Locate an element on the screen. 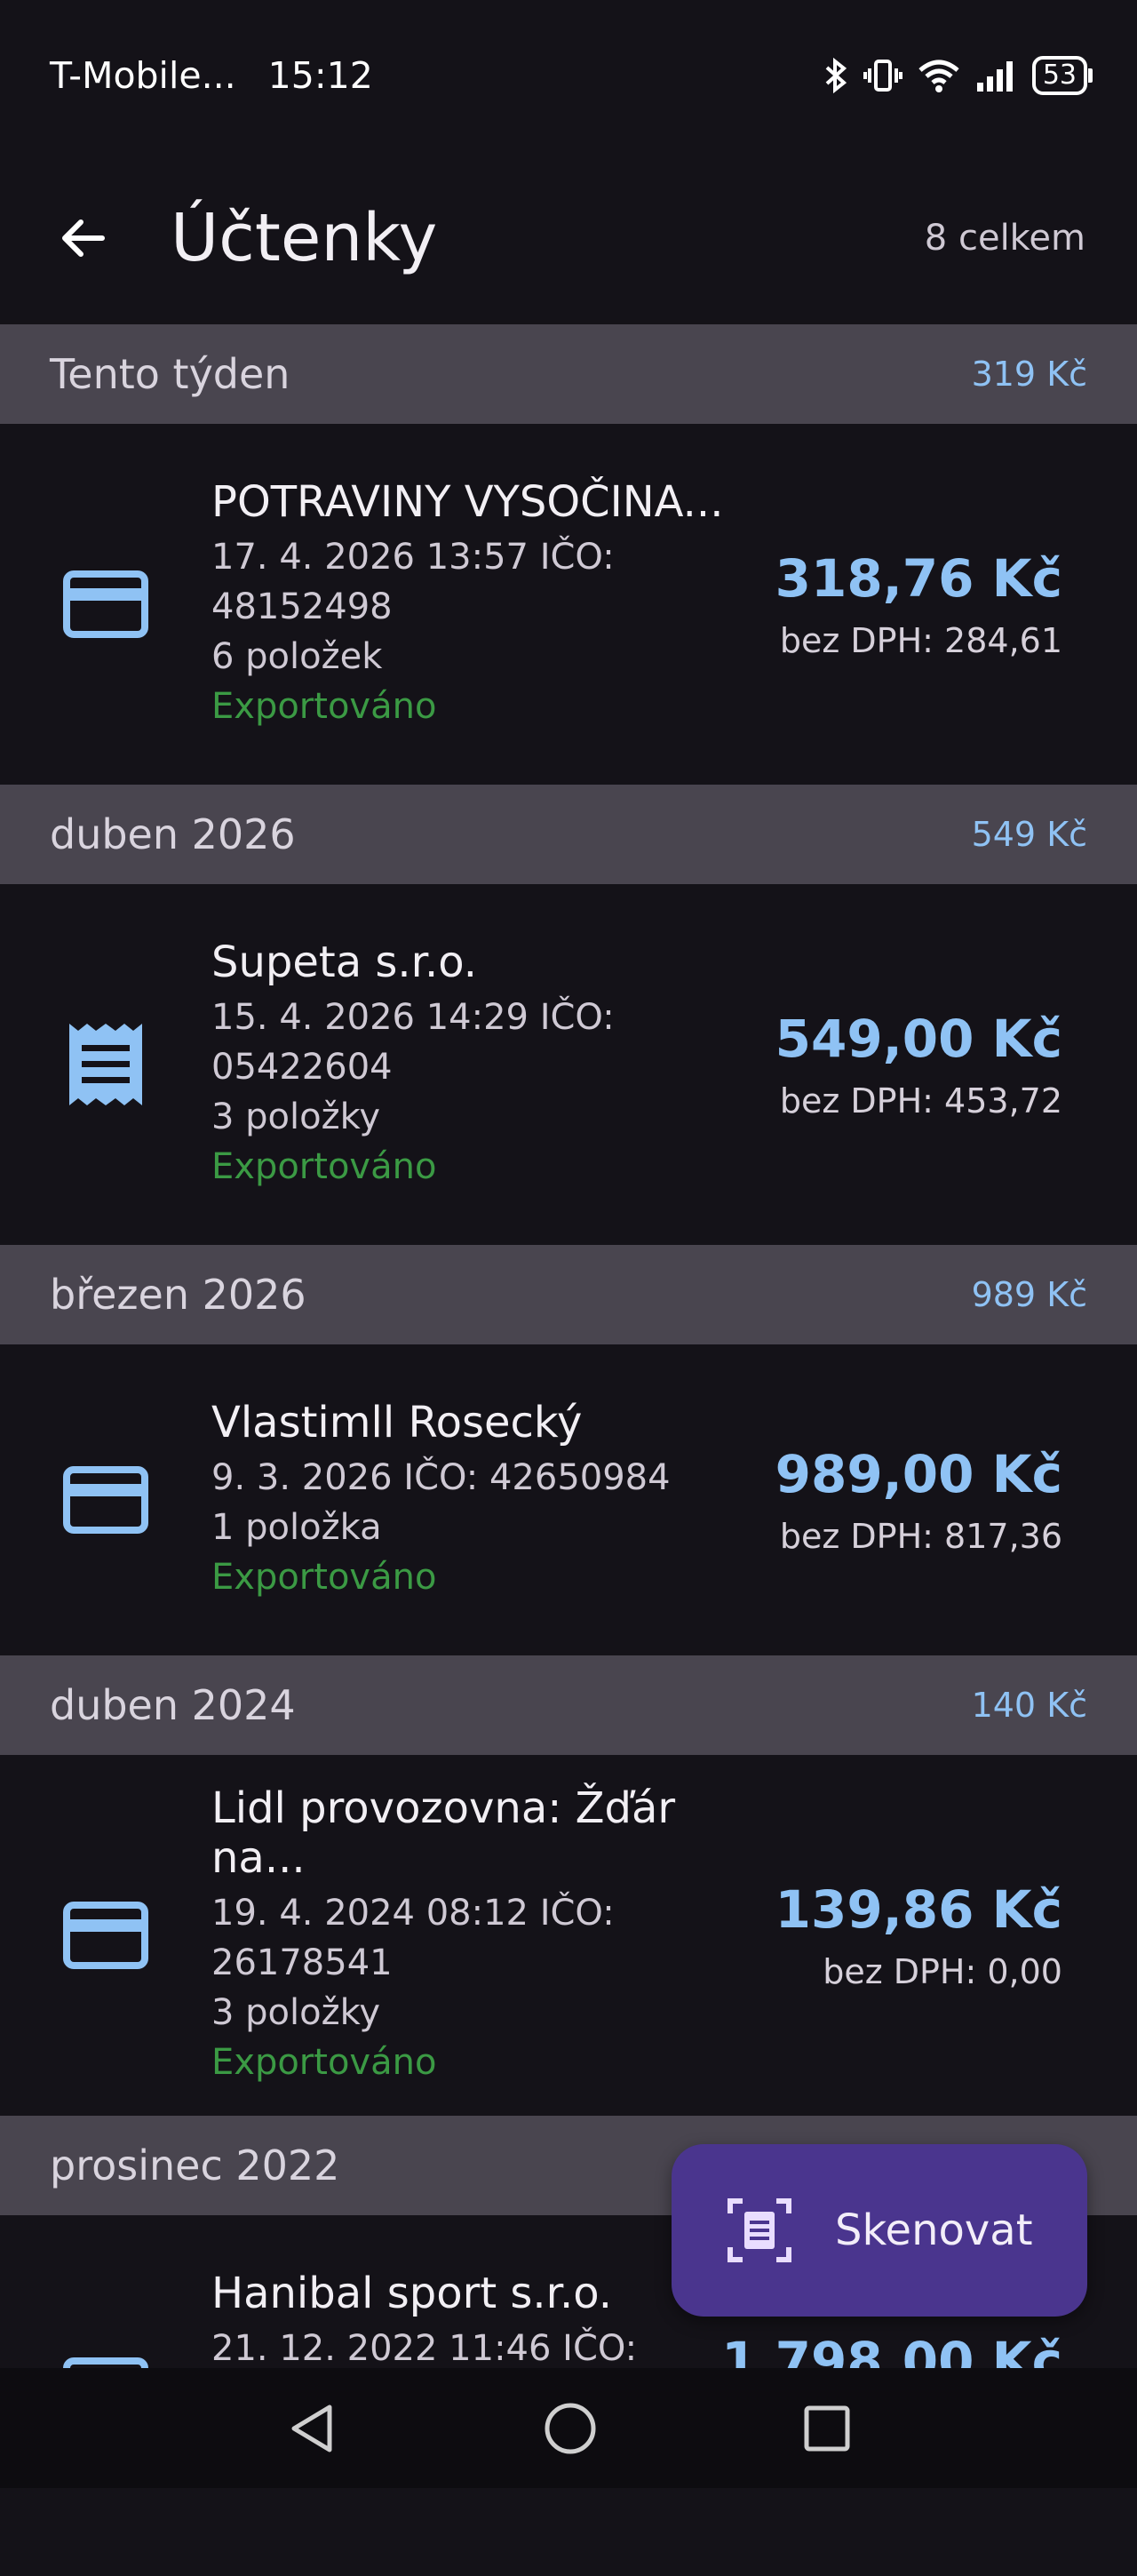 This screenshot has height=2576, width=1137. scan-document-icon is located at coordinates (760, 2230).